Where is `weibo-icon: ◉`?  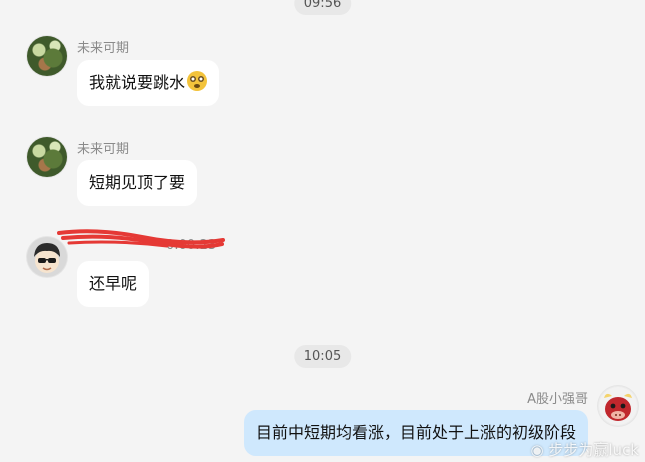
weibo-icon: ◉ is located at coordinates (539, 450).